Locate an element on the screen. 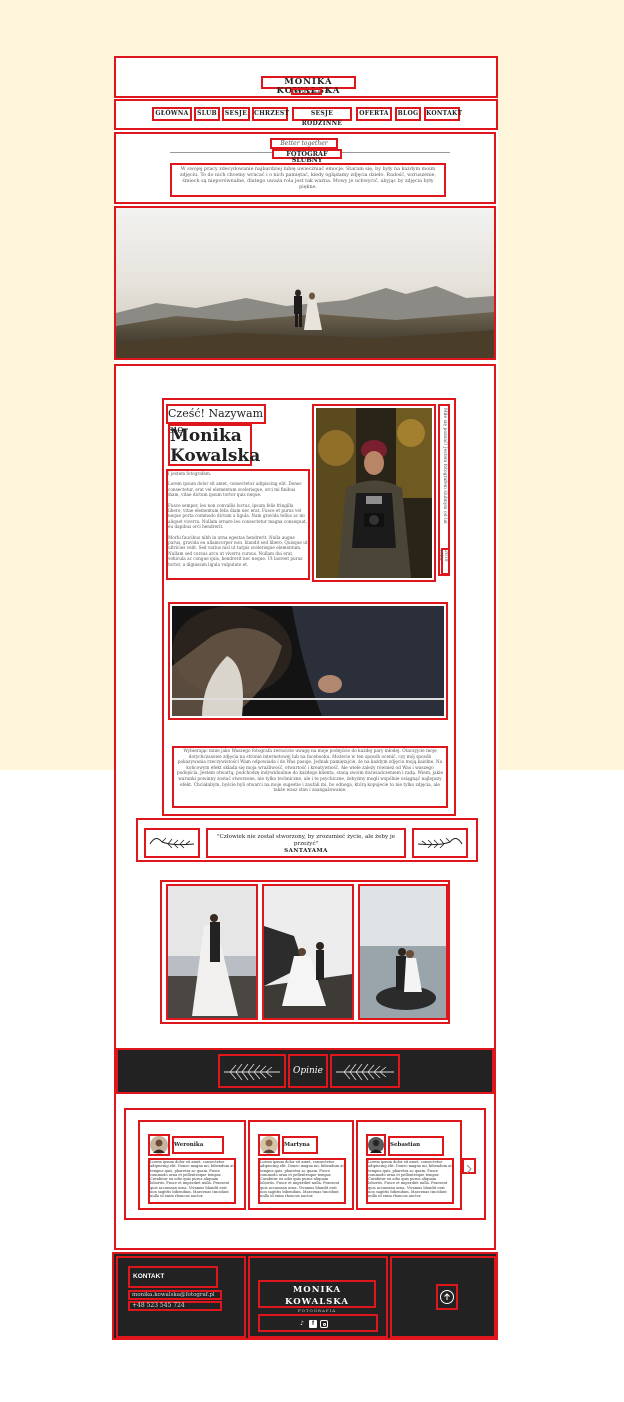 Image resolution: width=624 pixels, height=1402 pixels. quote-fern-right is located at coordinates (440, 843).